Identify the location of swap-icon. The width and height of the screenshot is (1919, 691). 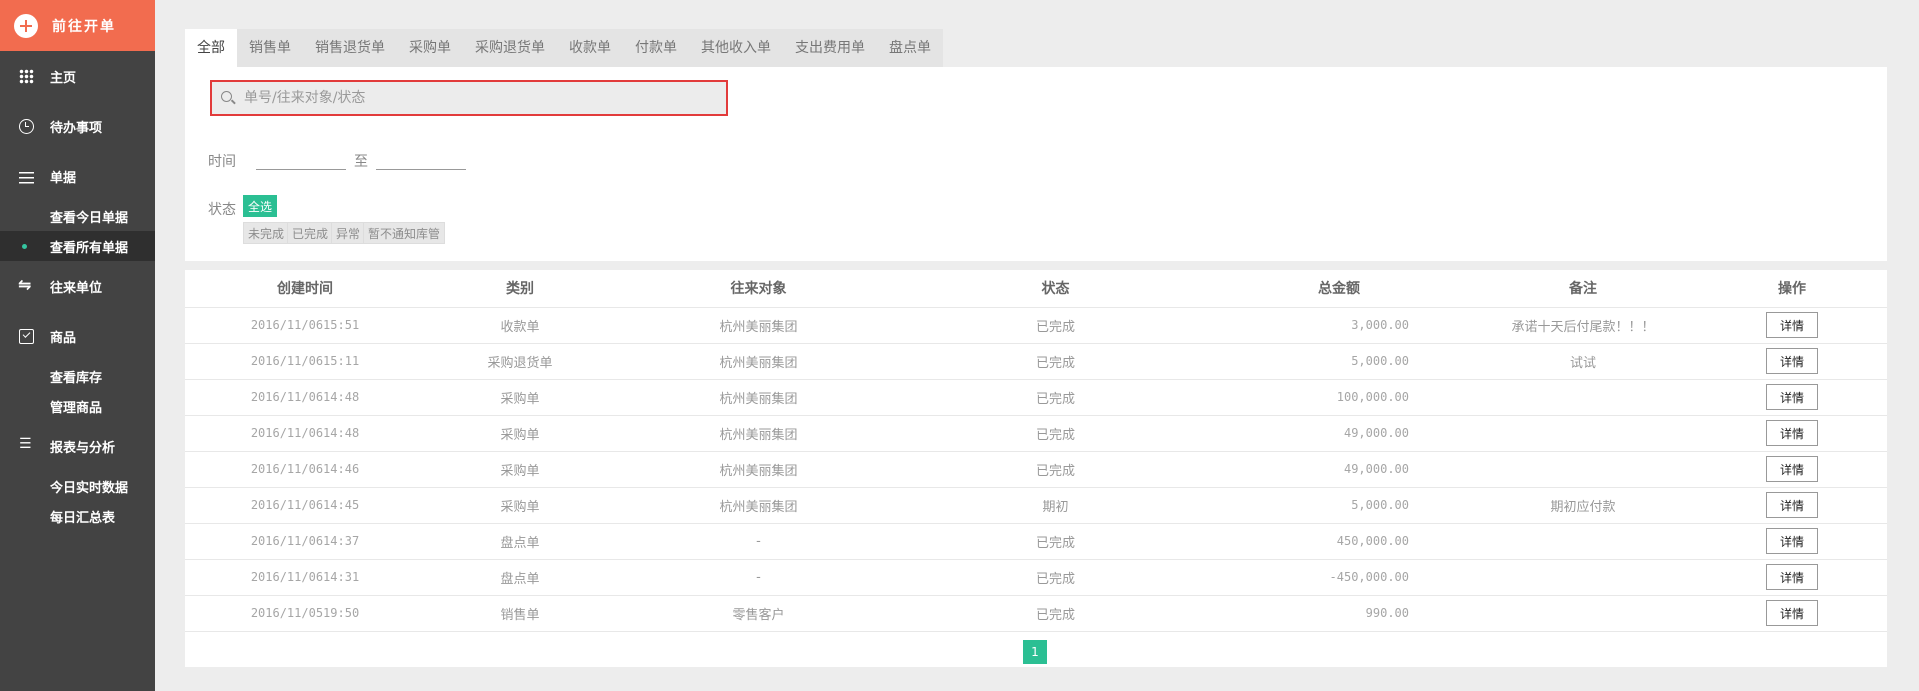
(26, 284).